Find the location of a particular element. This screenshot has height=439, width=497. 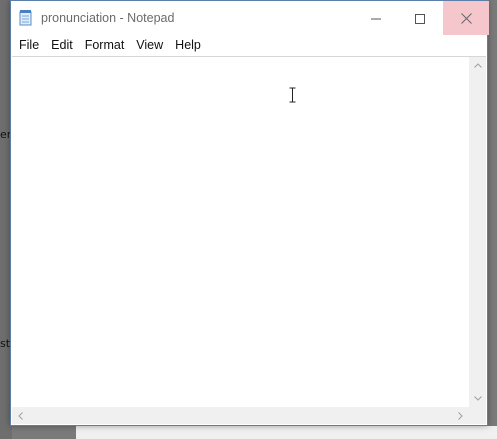

minimize-icon is located at coordinates (376, 18).